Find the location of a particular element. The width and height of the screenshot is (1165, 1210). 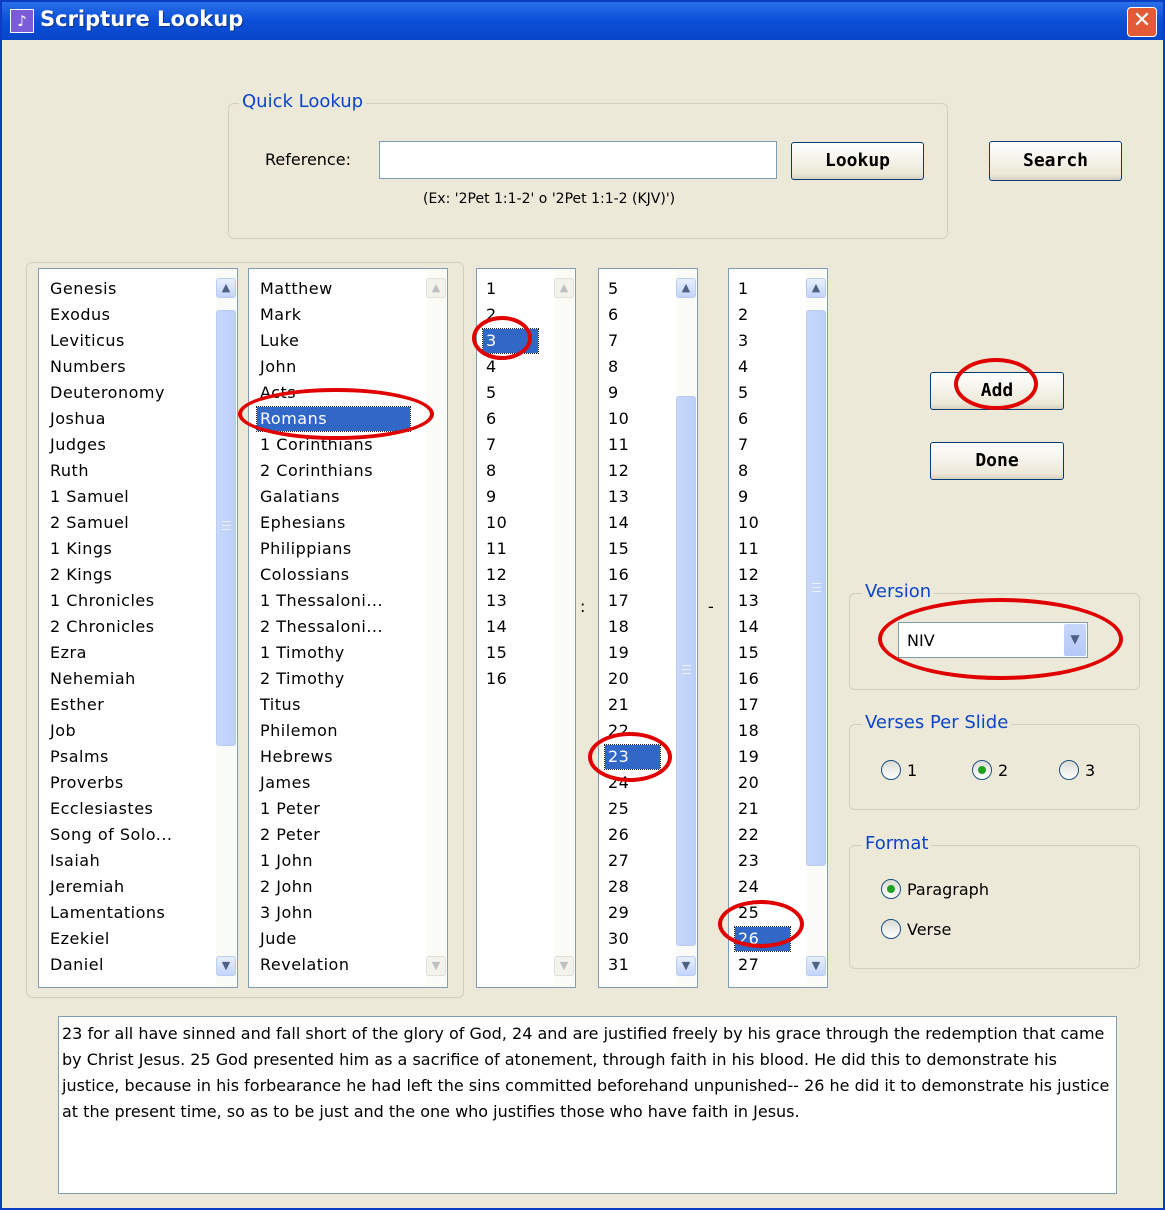

chevron-down-icon: ▼ is located at coordinates (1075, 640).